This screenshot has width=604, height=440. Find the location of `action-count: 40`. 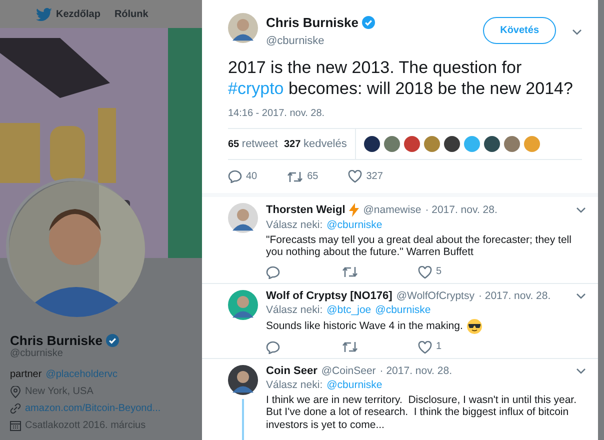

action-count: 40 is located at coordinates (252, 177).